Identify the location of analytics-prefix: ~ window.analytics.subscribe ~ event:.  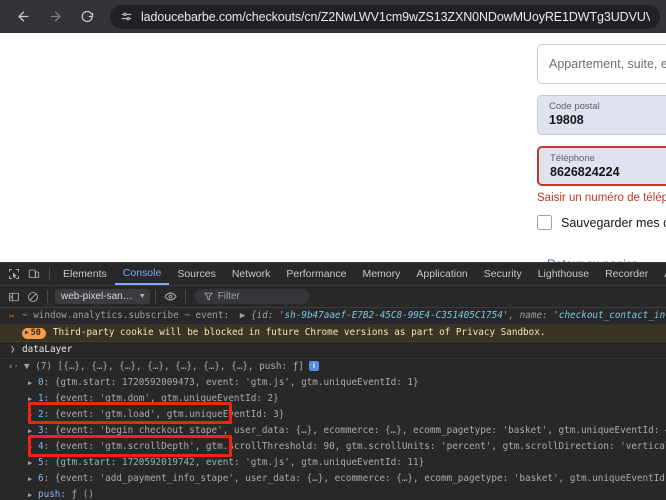
(126, 315).